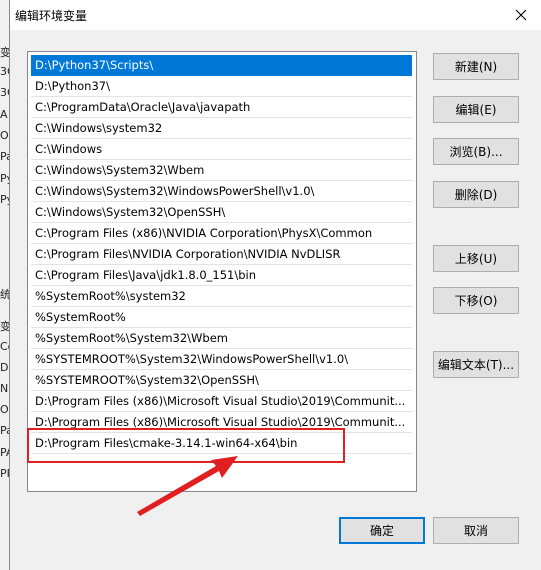  What do you see at coordinates (221, 275) in the screenshot?
I see `path-list-item: C:\Program Files\Java\jdk1.8.0_151\bin` at bounding box center [221, 275].